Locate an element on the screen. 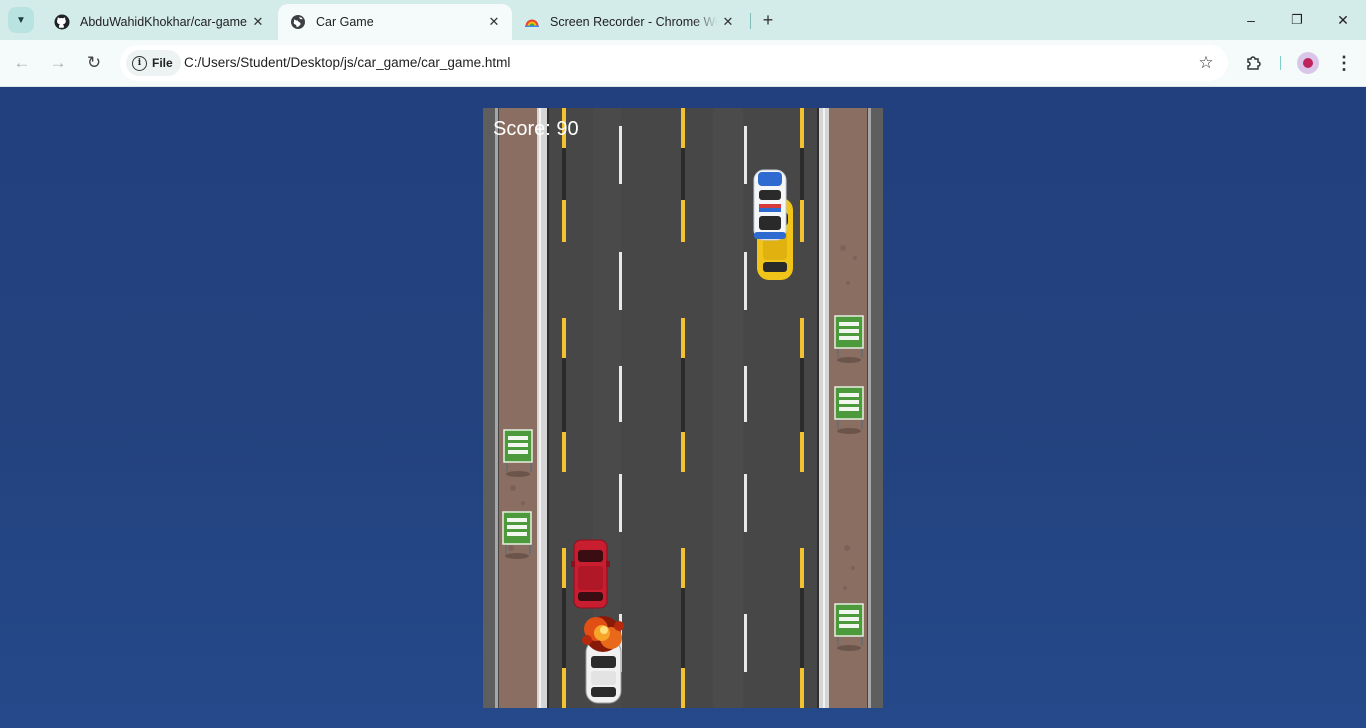  scheme-label: File is located at coordinates (162, 63).